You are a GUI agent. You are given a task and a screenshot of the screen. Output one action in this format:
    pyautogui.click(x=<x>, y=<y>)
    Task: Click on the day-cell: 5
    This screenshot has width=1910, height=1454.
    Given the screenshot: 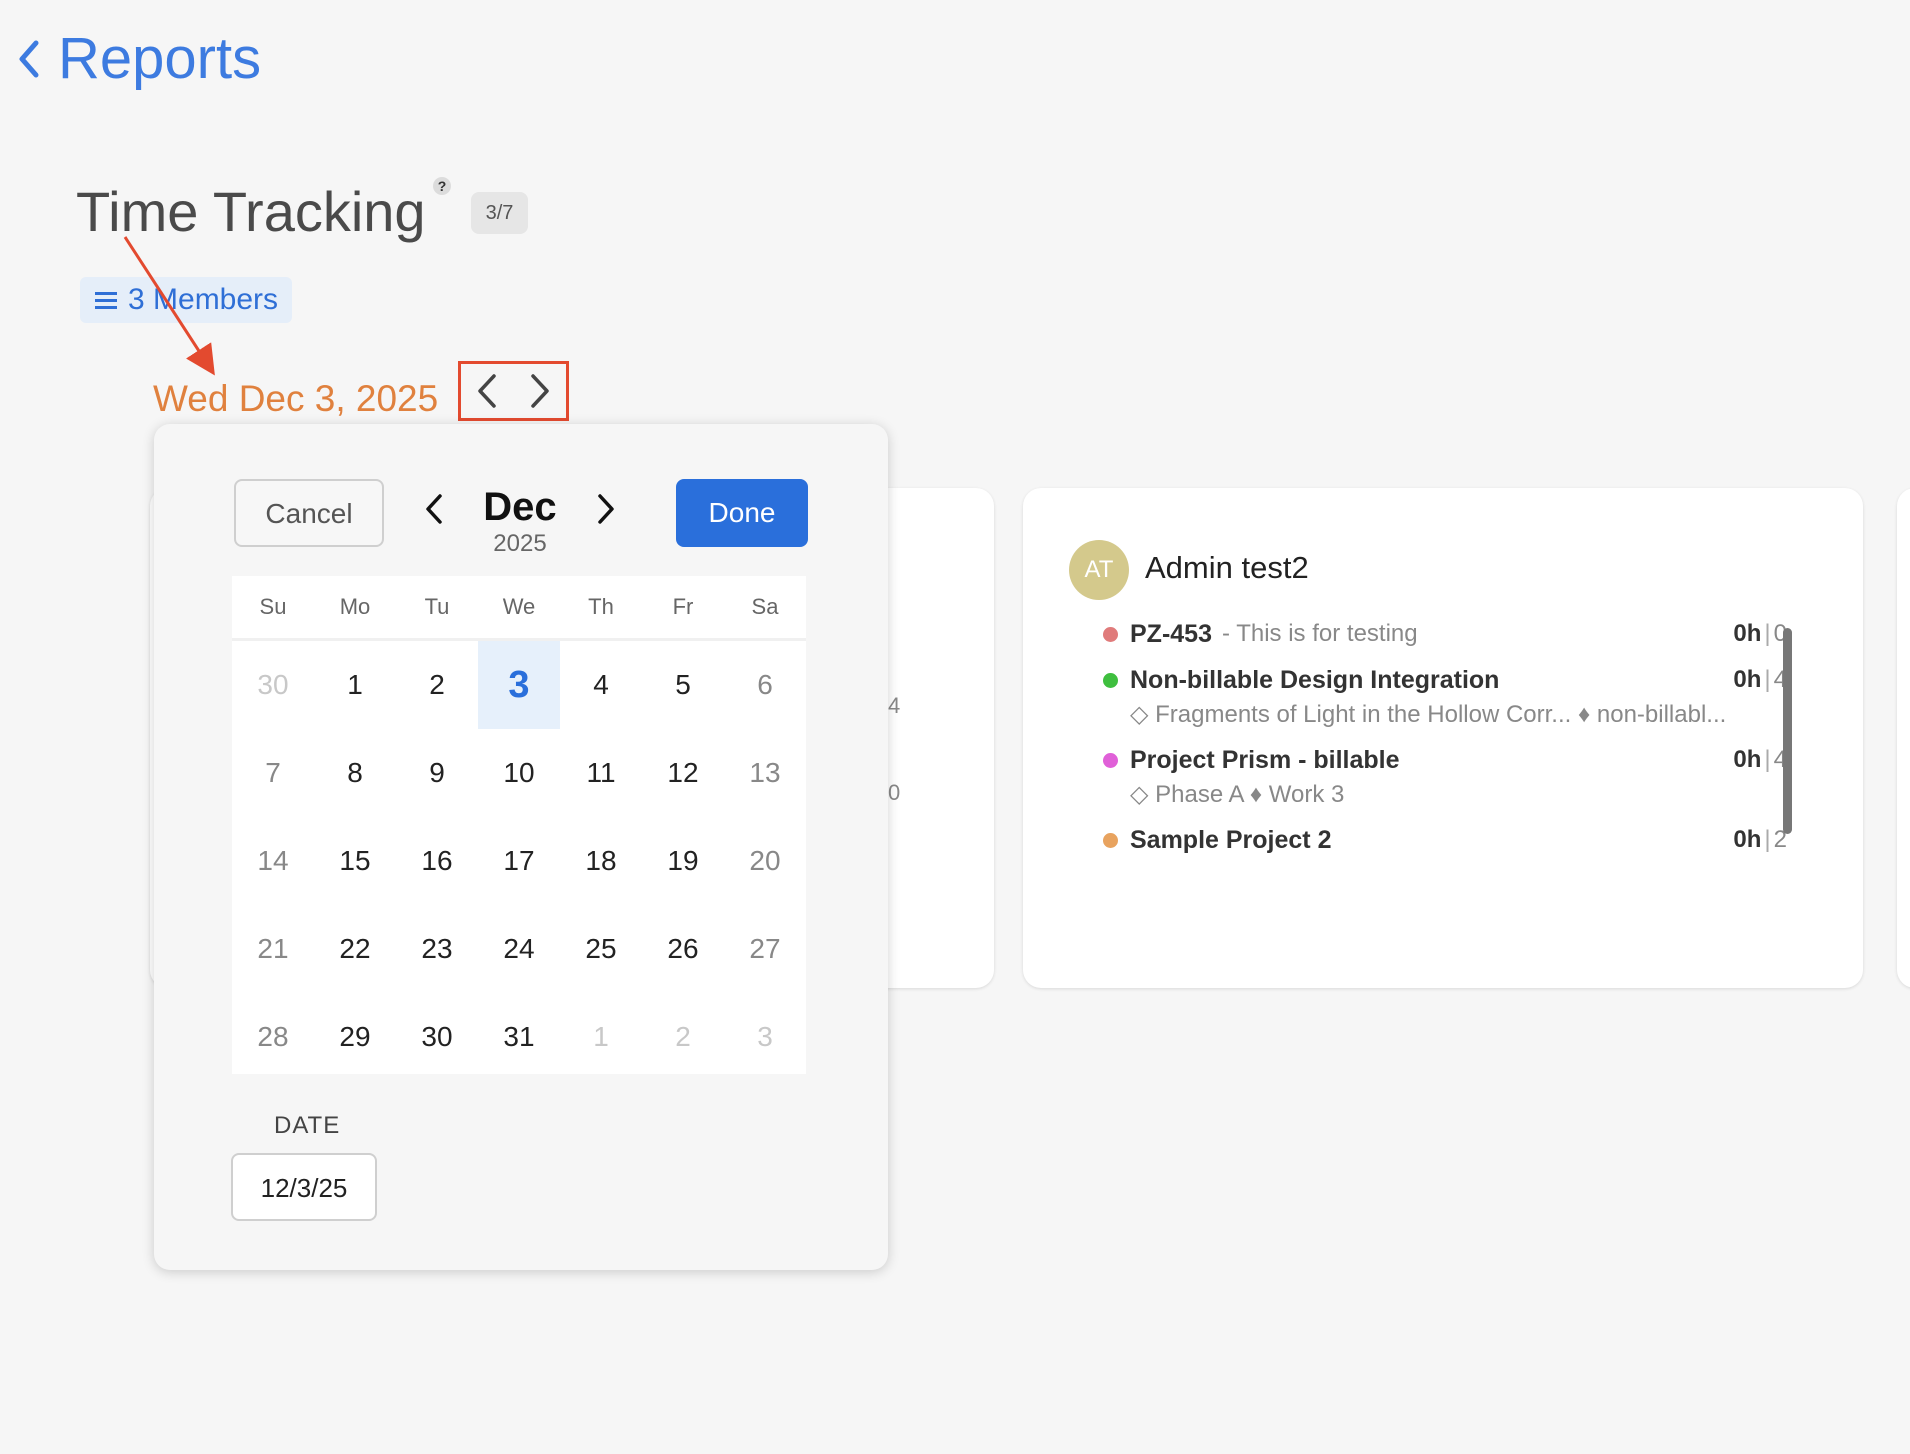 What is the action you would take?
    pyautogui.click(x=683, y=685)
    